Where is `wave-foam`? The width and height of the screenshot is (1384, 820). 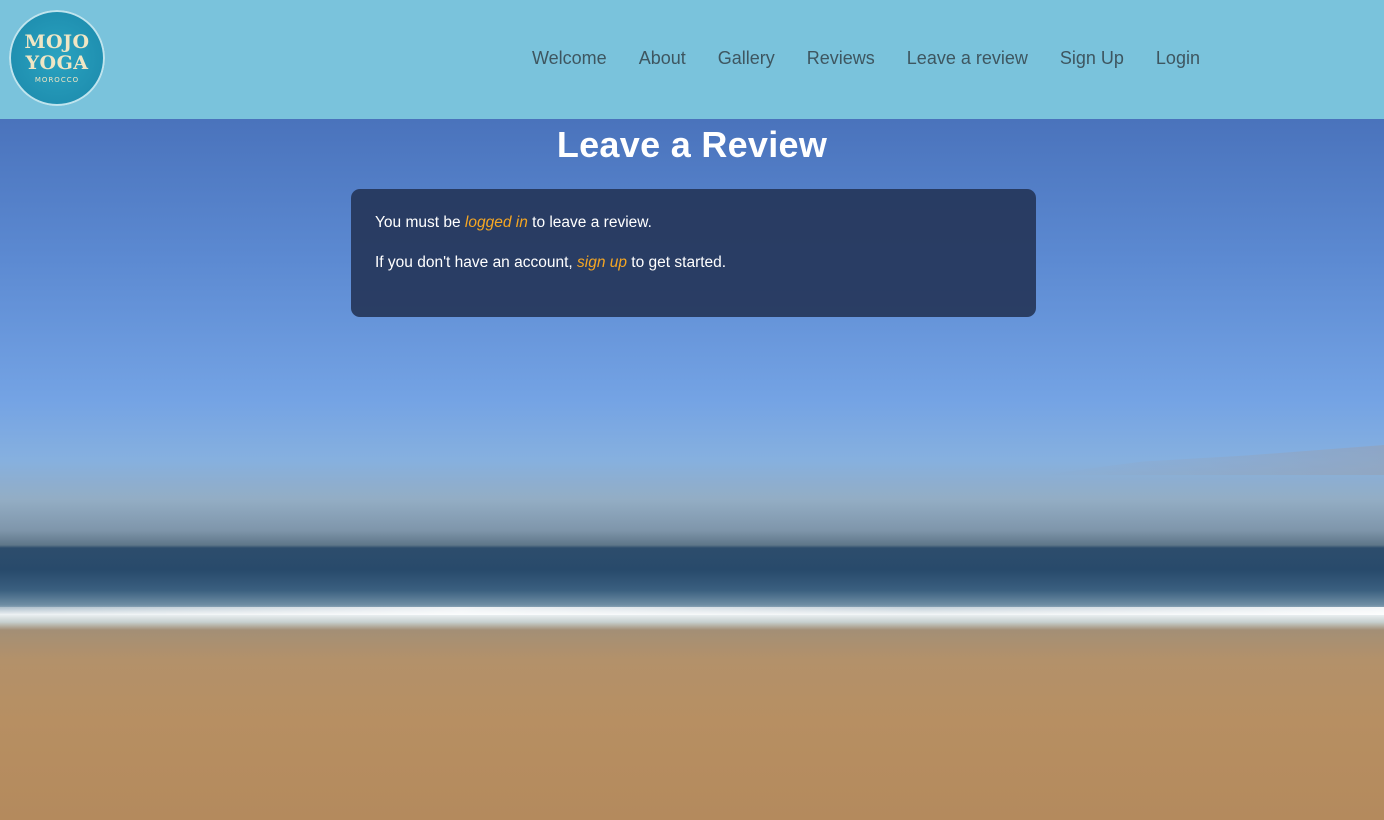 wave-foam is located at coordinates (692, 611).